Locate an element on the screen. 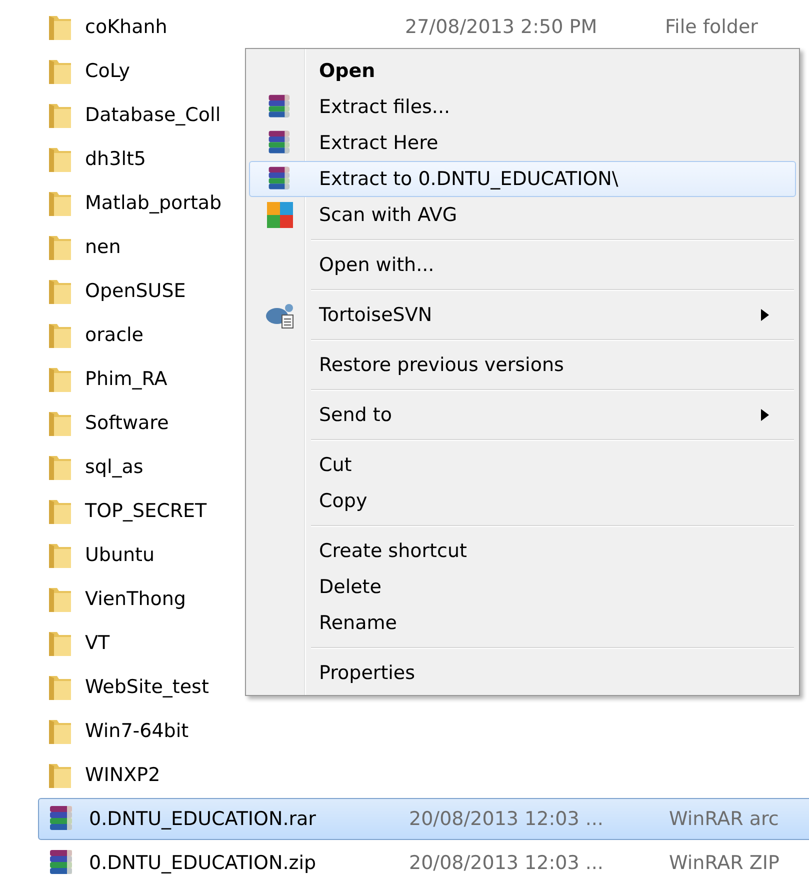 This screenshot has width=809, height=887. file-name: dh3lt5 is located at coordinates (115, 159).